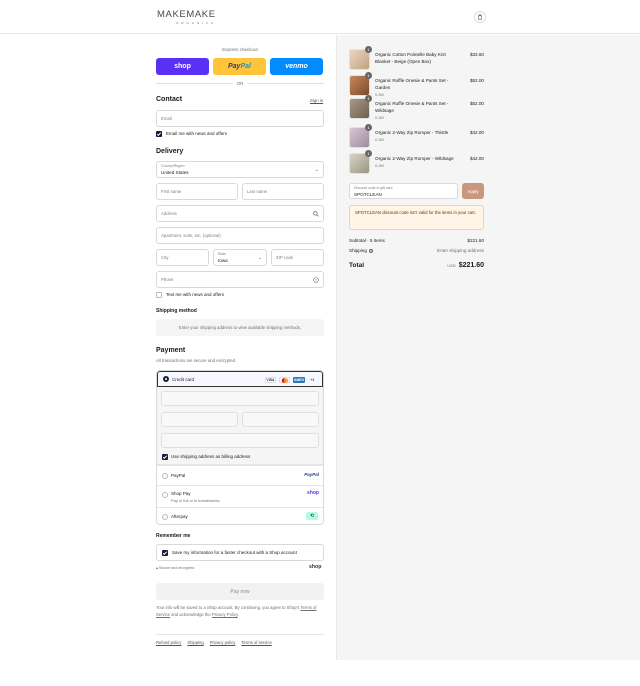 This screenshot has width=640, height=686. Describe the element at coordinates (240, 118) in the screenshot. I see `email-field: Email` at that location.